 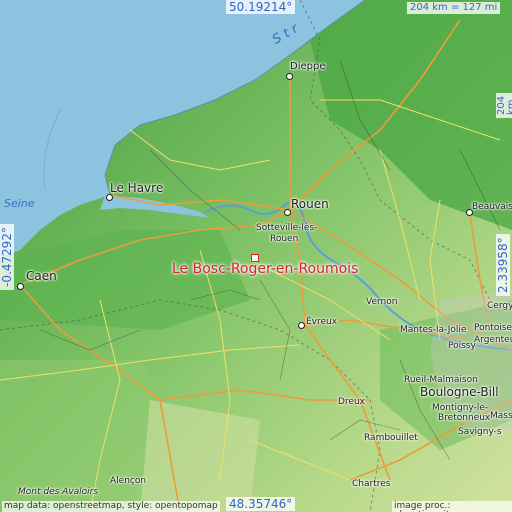 What do you see at coordinates (261, 504) in the screenshot?
I see `lat-bottom-label: 48.35746°` at bounding box center [261, 504].